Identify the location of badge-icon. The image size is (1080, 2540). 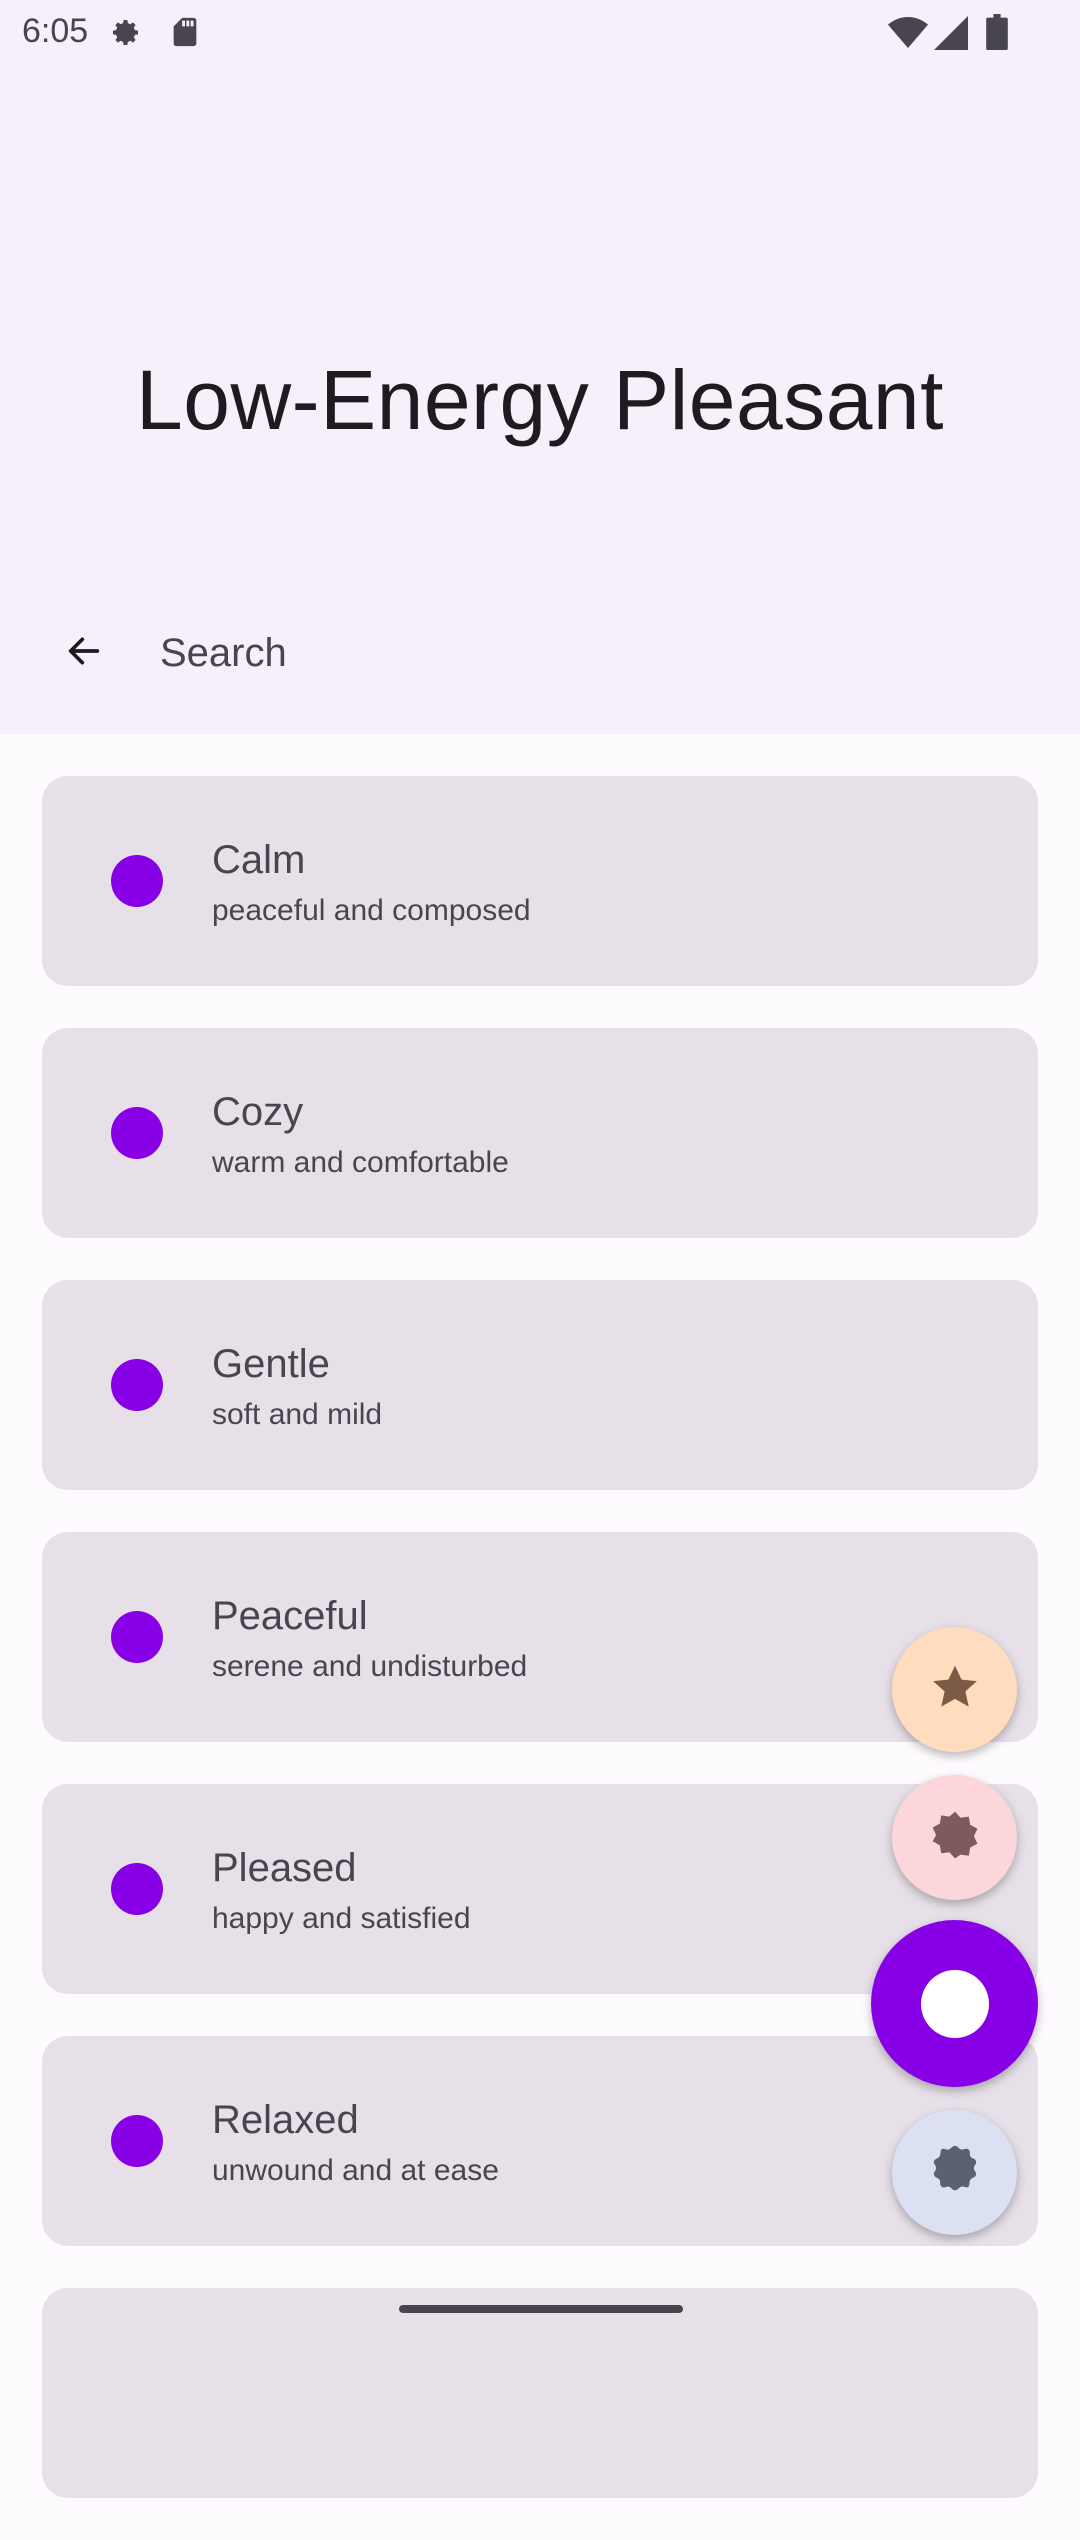
(955, 1837).